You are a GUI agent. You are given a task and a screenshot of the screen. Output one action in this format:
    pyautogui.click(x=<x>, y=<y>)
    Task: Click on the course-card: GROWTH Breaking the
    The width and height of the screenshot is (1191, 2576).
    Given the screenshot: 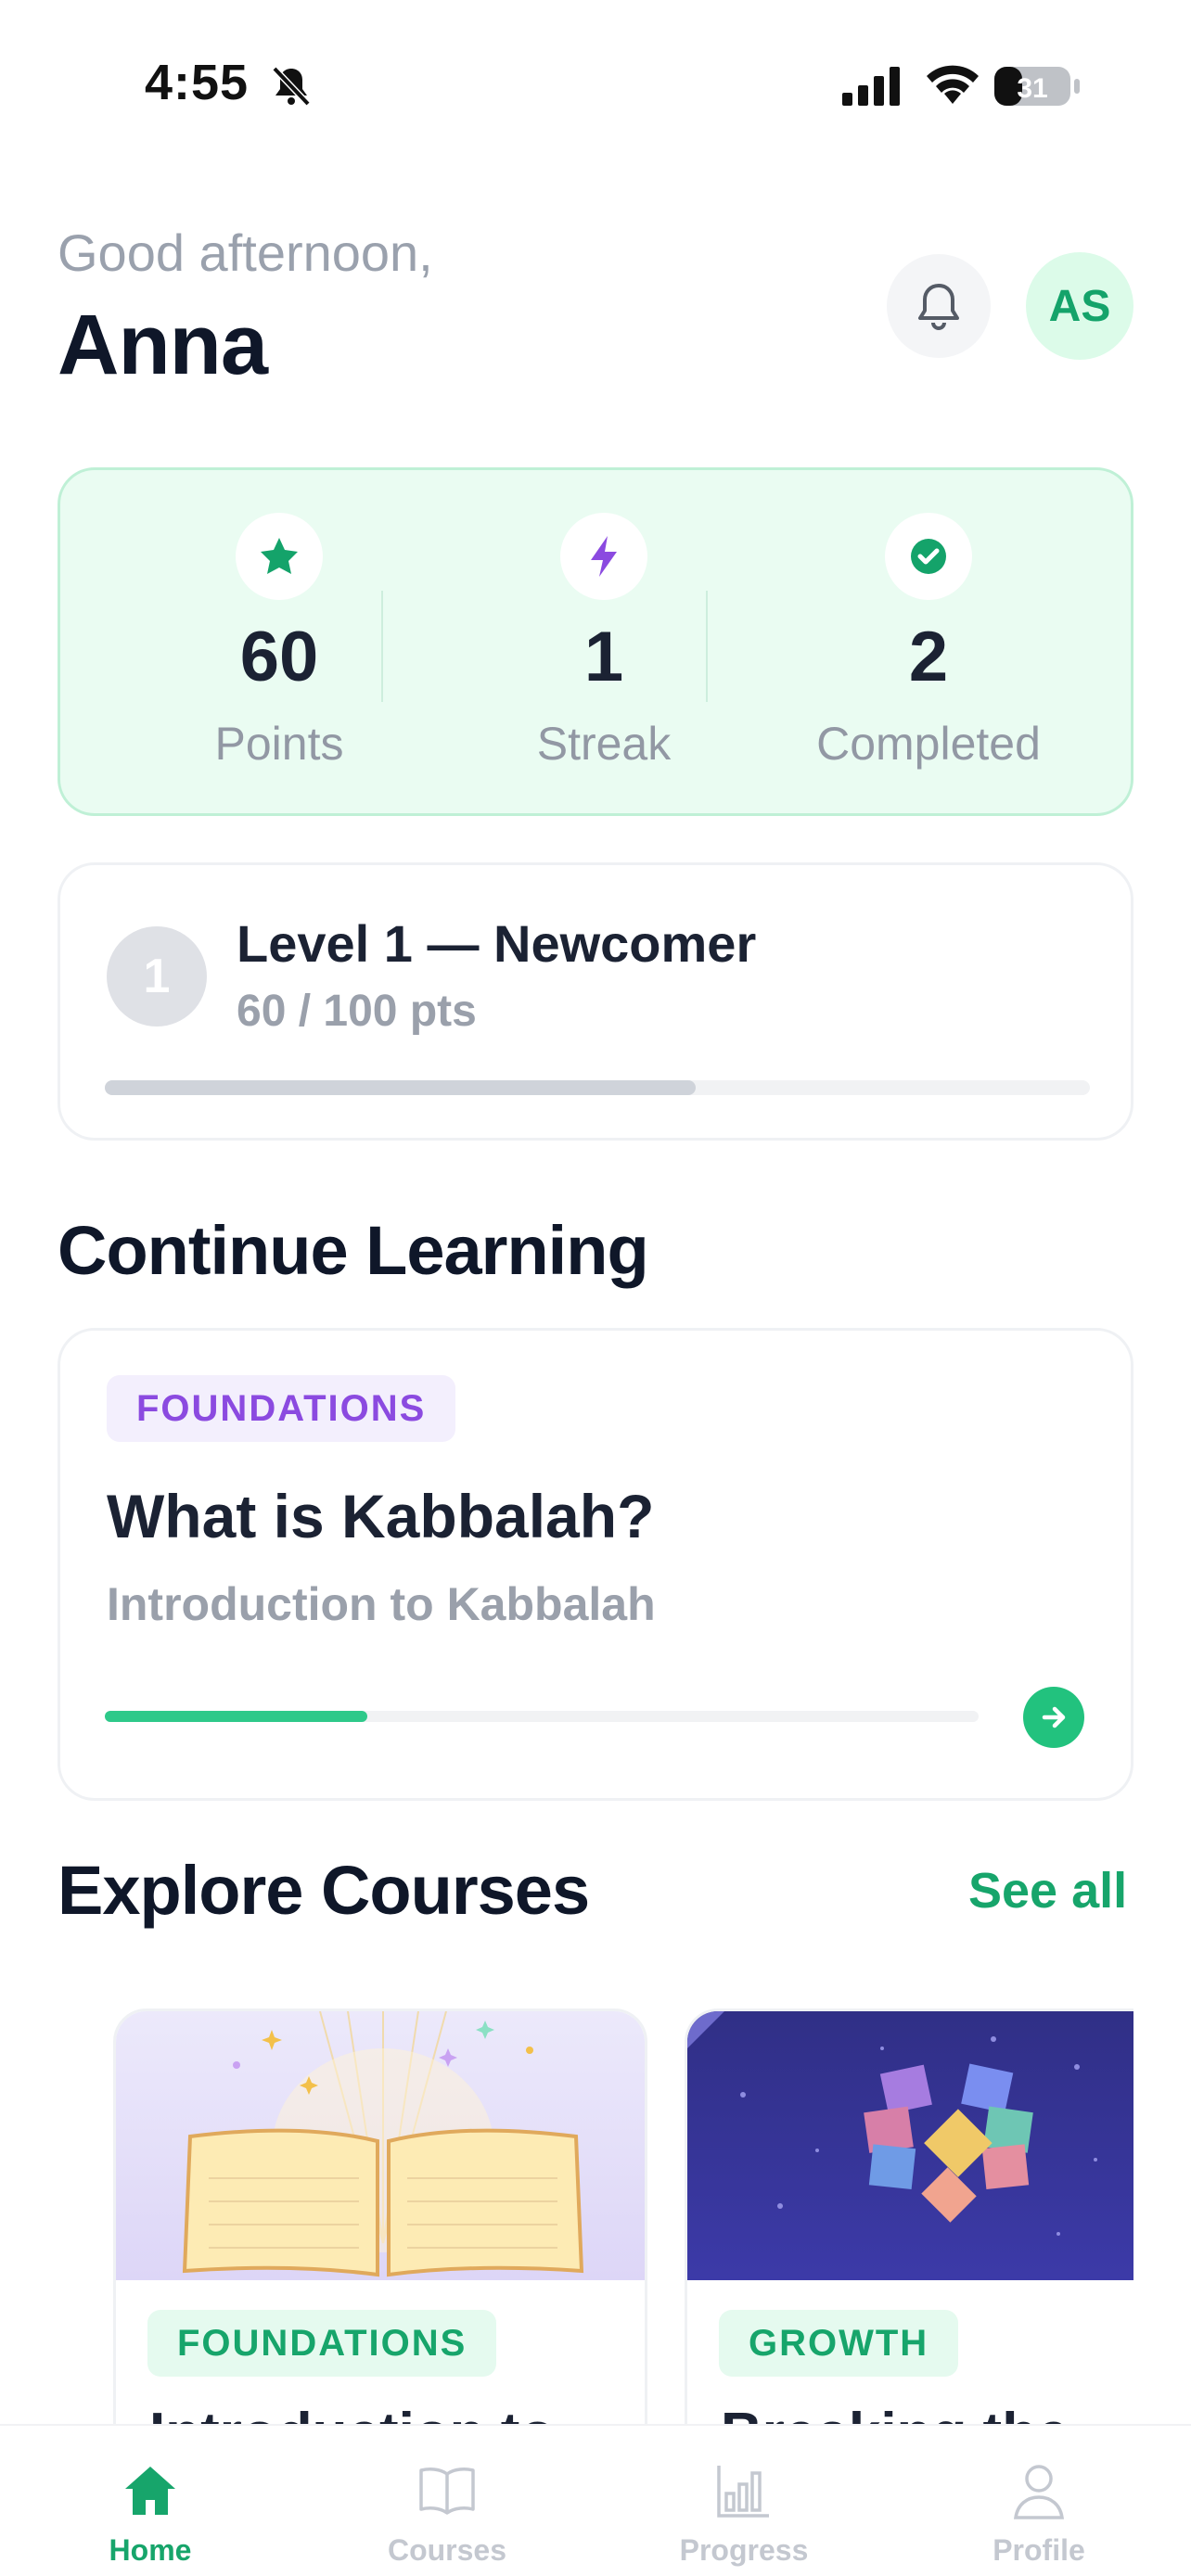 What is the action you would take?
    pyautogui.click(x=909, y=2222)
    